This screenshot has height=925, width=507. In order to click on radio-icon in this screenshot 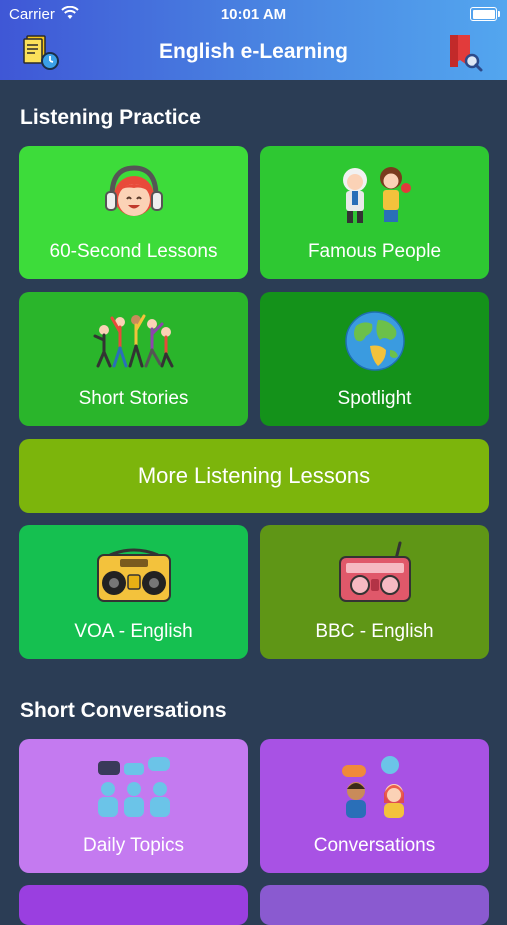, I will do `click(374, 571)`.